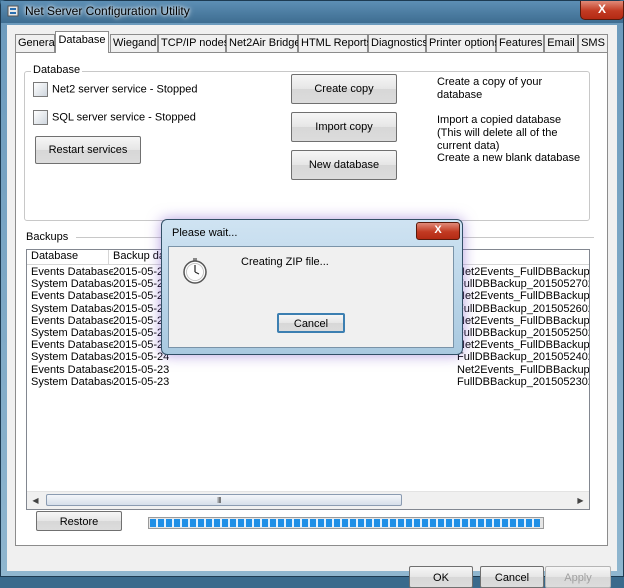  I want to click on window-close-button: X, so click(602, 10).